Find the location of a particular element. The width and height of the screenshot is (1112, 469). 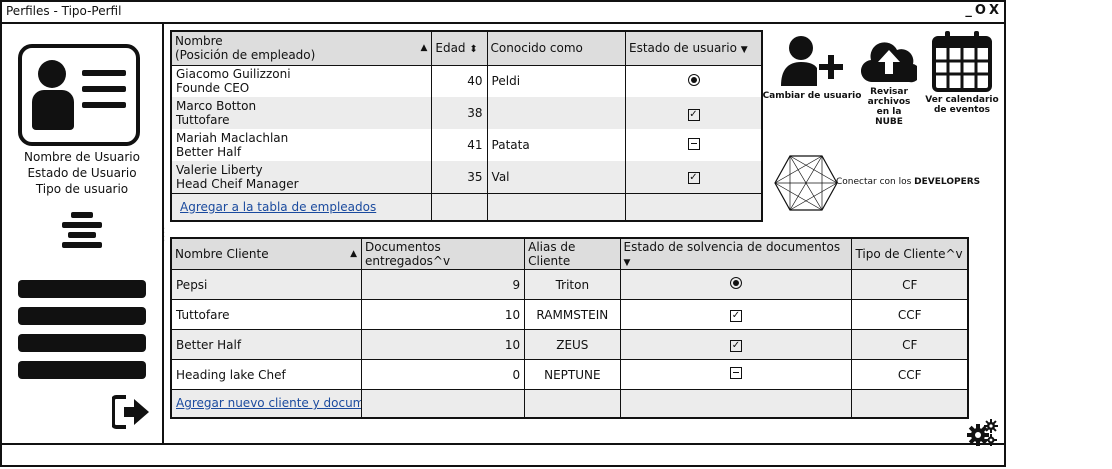

window-controls: _ O X is located at coordinates (981, 10).